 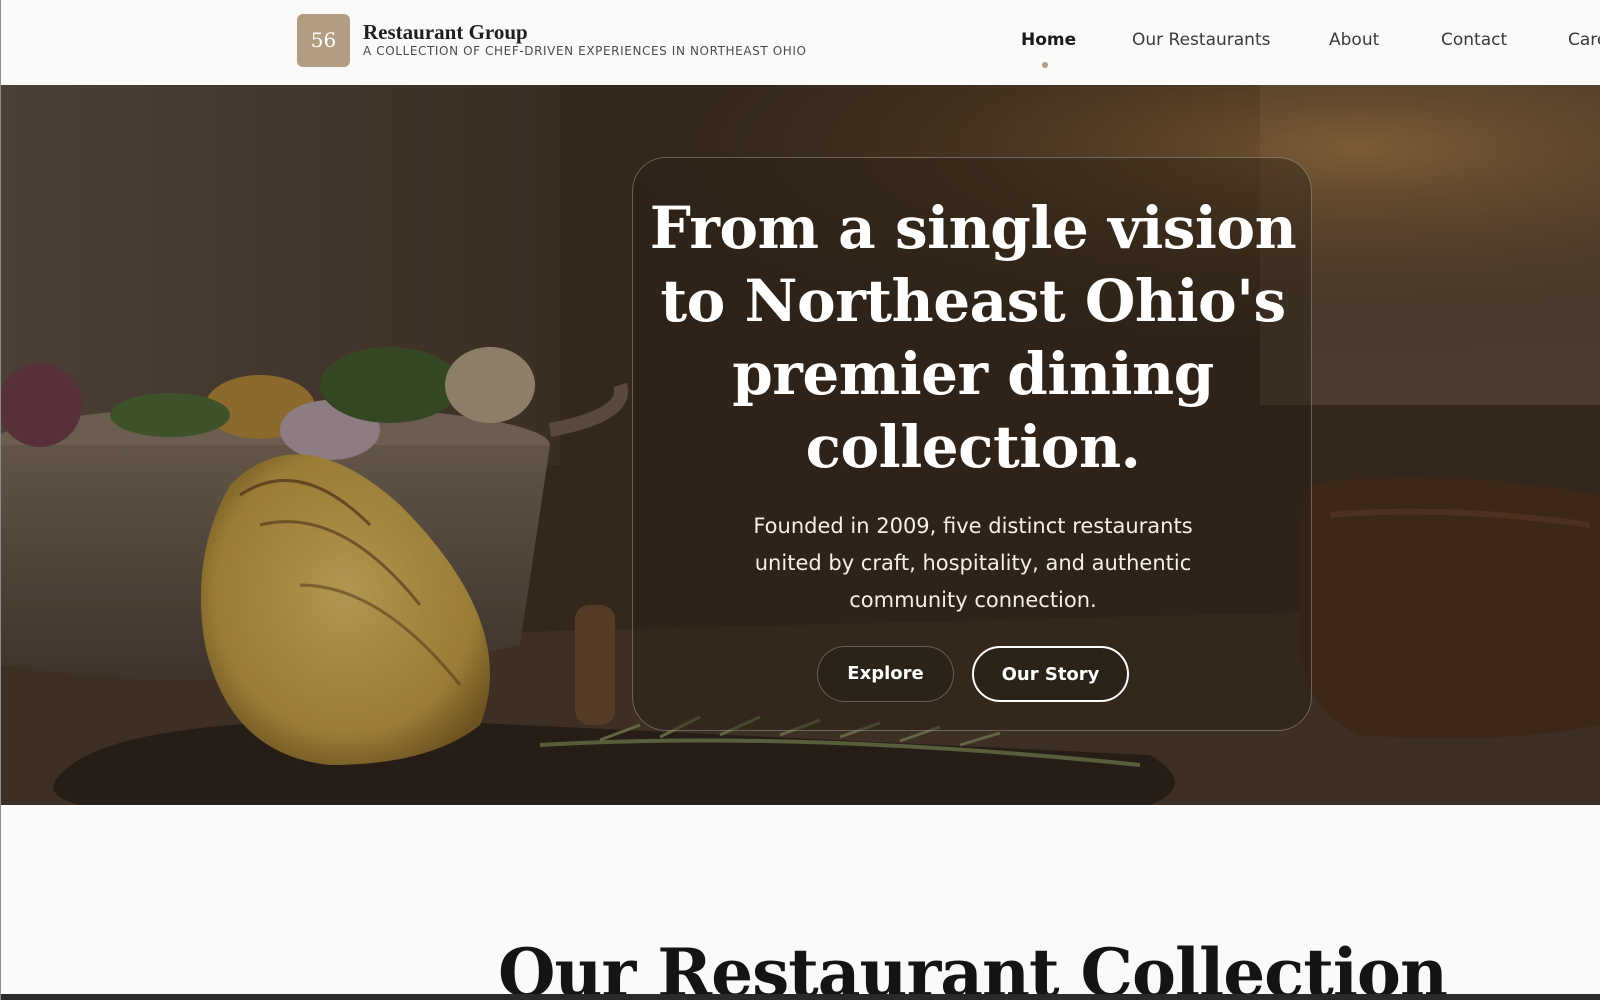 What do you see at coordinates (1048, 40) in the screenshot?
I see `nav-home: Home` at bounding box center [1048, 40].